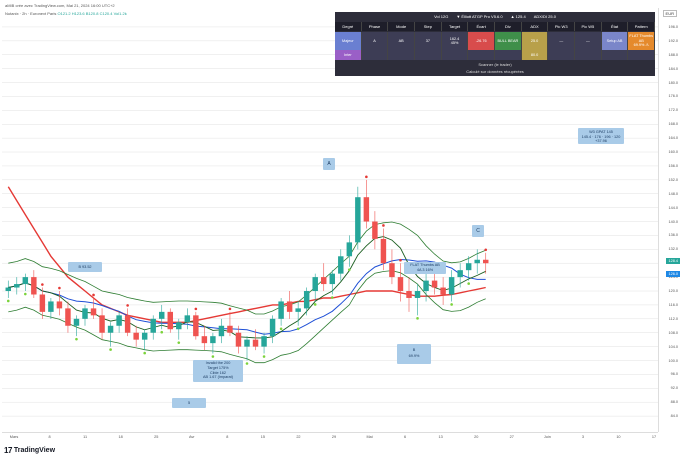 This screenshot has height=458, width=680. I want to click on symbol-name: Nutanix · 2h · Euronext Paris, so click(31, 13).